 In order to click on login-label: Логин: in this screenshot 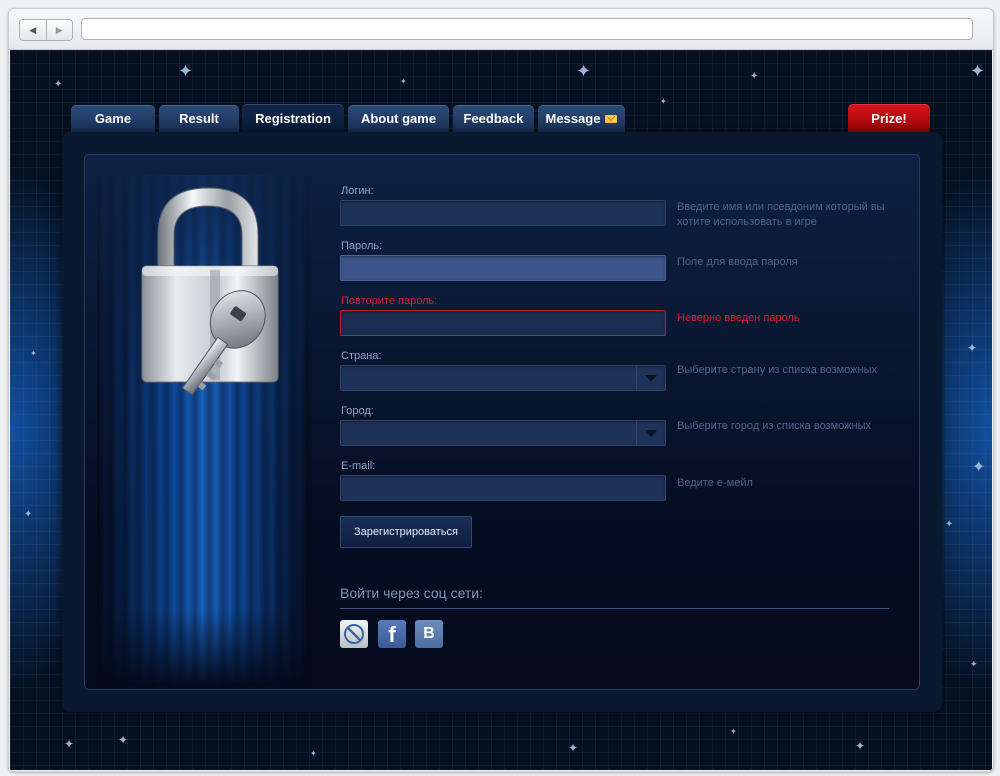, I will do `click(357, 191)`.